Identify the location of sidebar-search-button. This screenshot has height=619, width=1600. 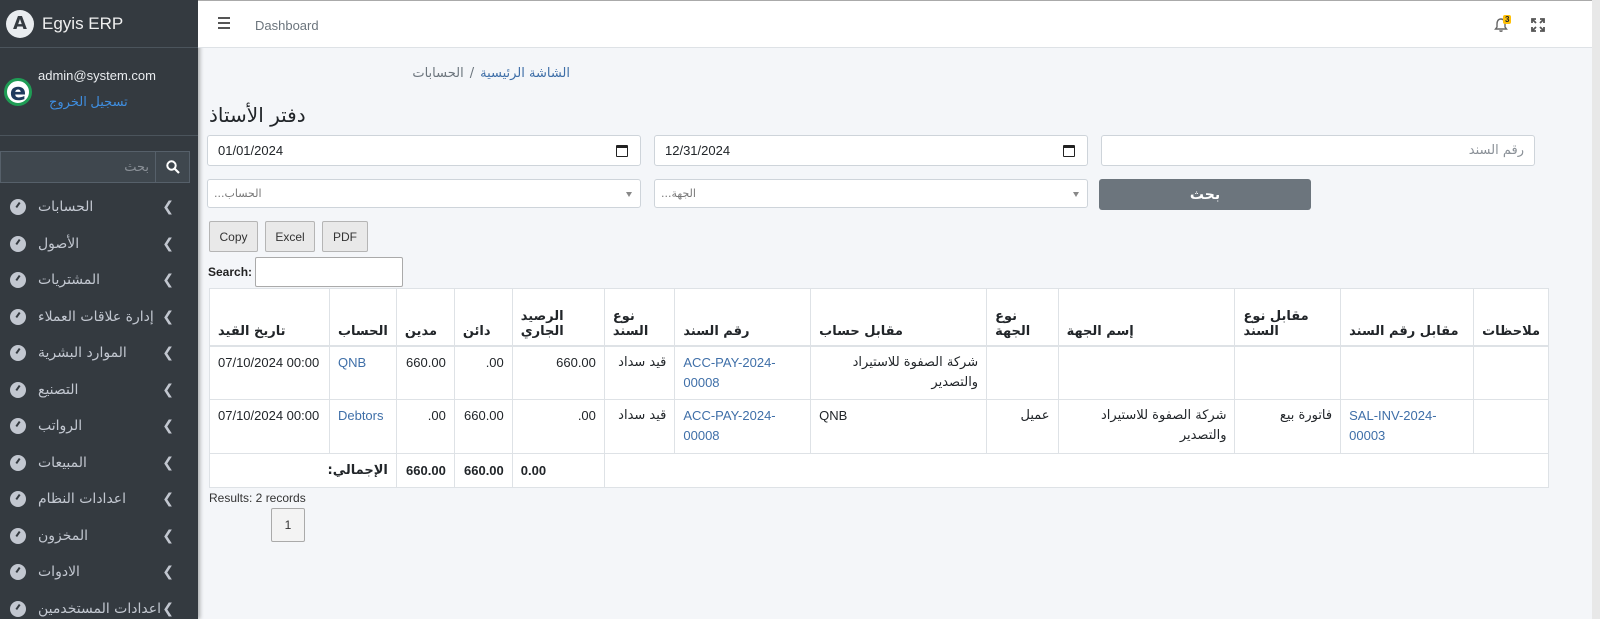
(172, 167).